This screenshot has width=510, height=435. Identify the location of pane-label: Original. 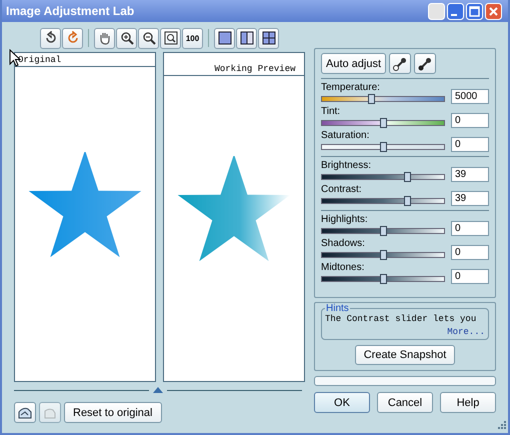
(40, 60).